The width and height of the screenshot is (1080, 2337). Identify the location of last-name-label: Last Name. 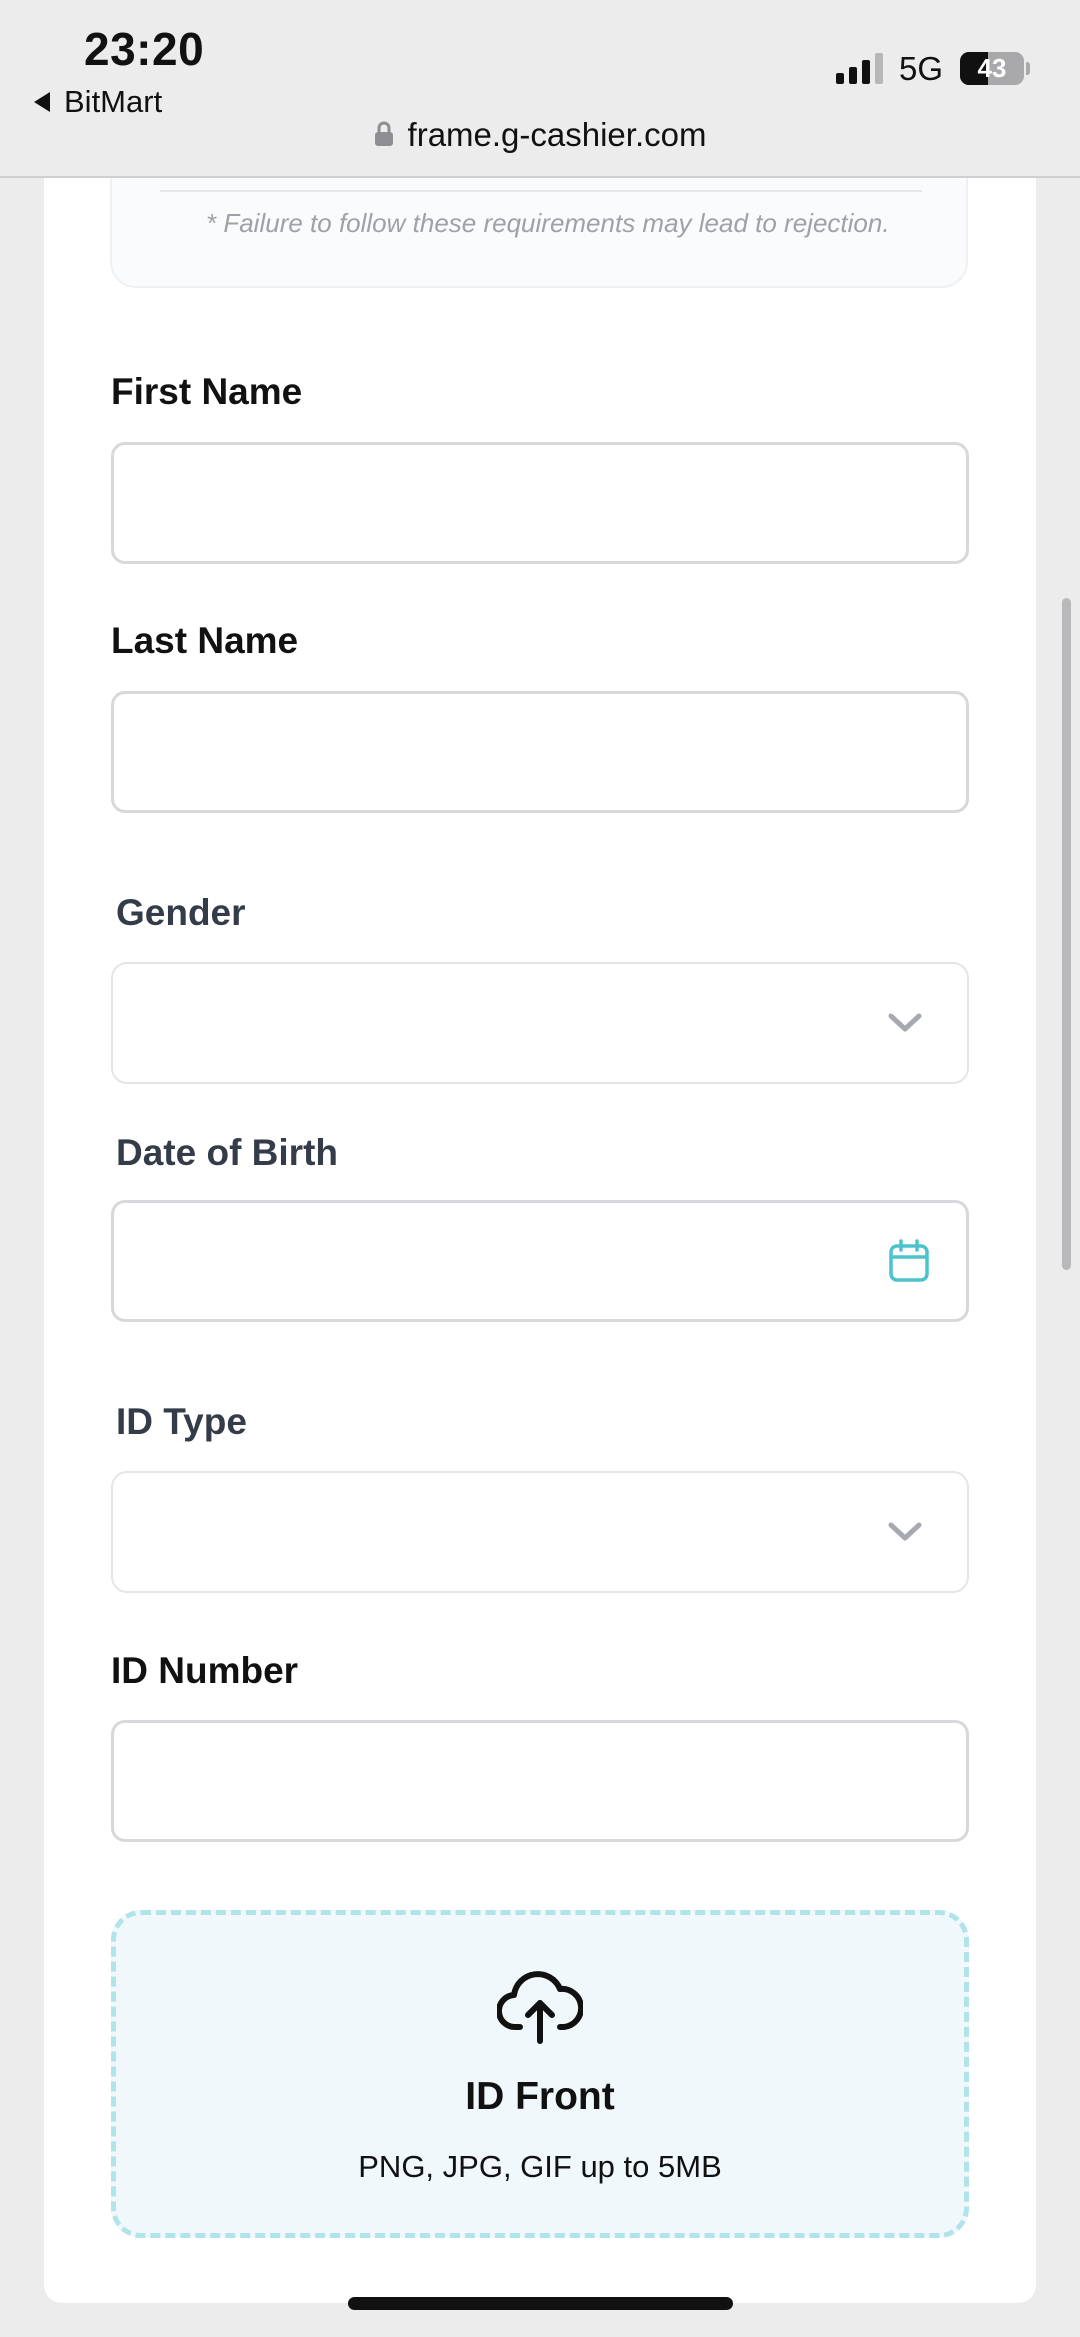
(205, 640).